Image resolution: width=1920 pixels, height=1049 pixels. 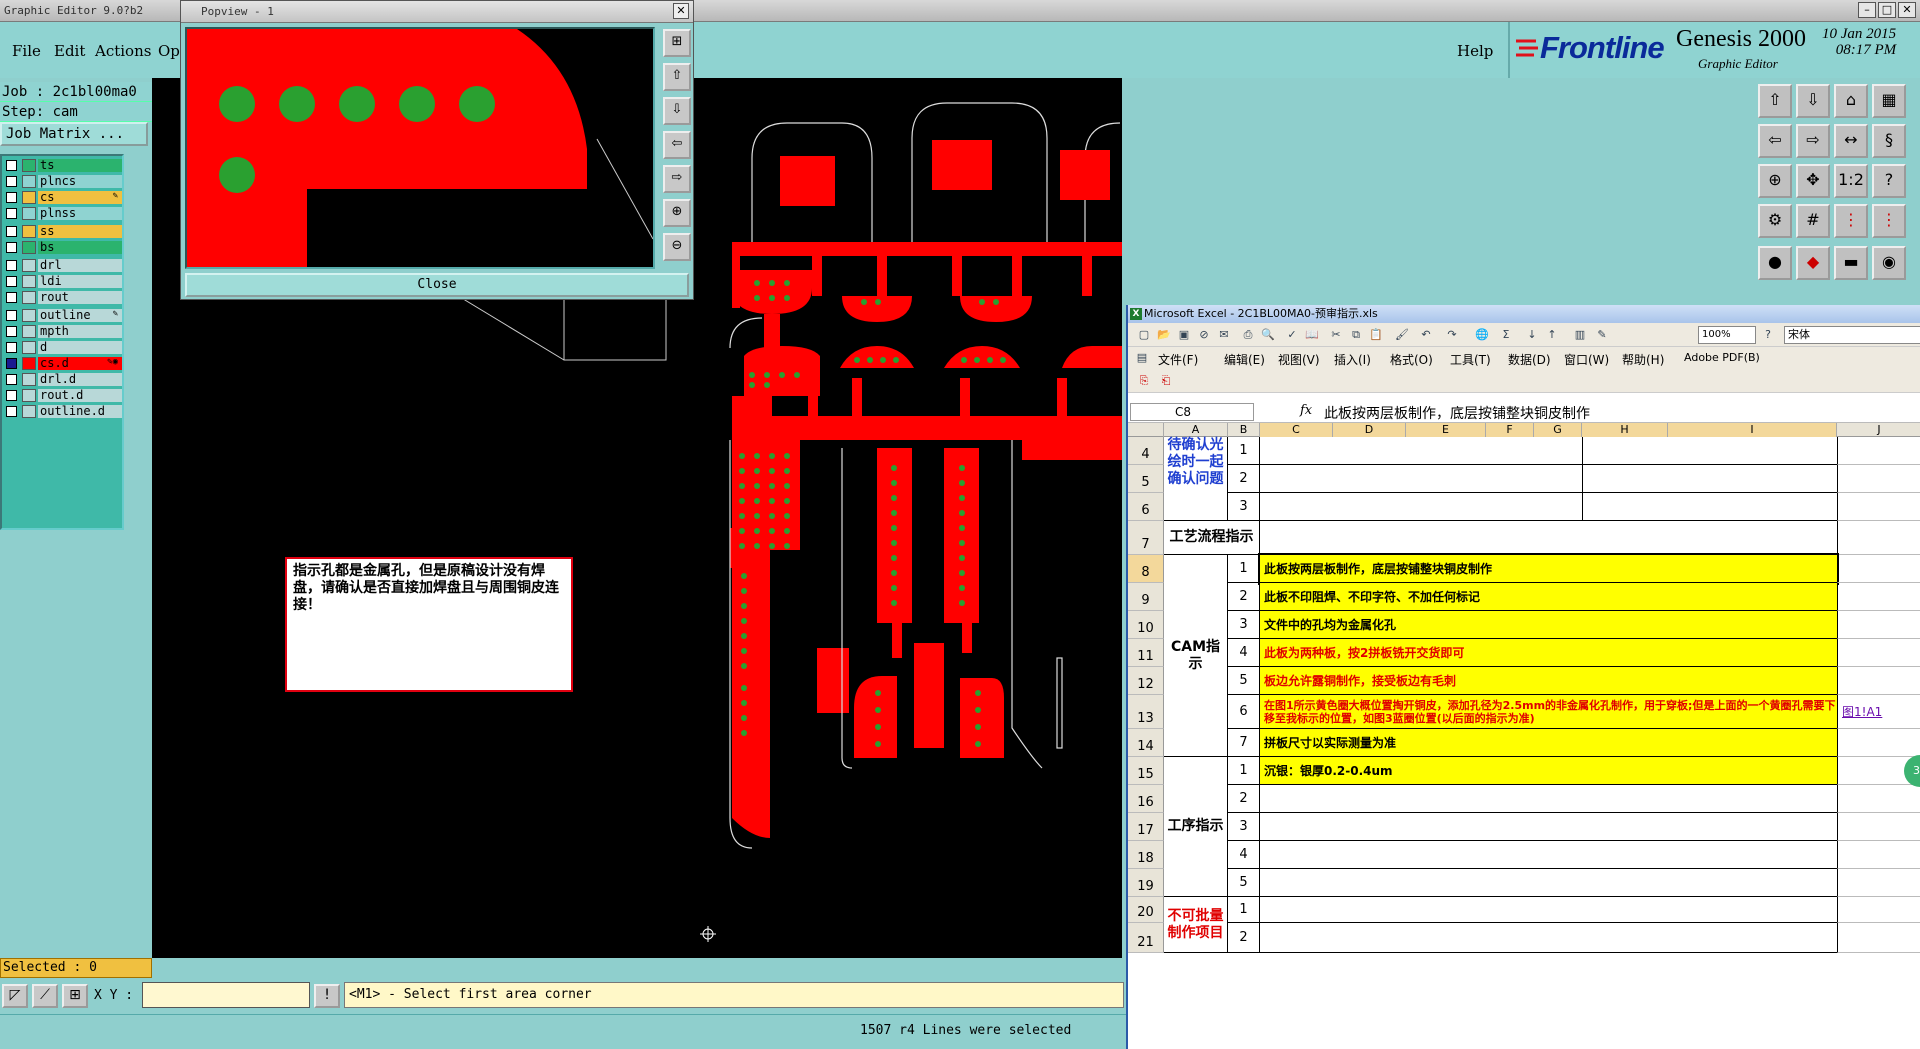 What do you see at coordinates (1548, 743) in the screenshot?
I see `cell-c: 拼板尺寸以实际测量为准` at bounding box center [1548, 743].